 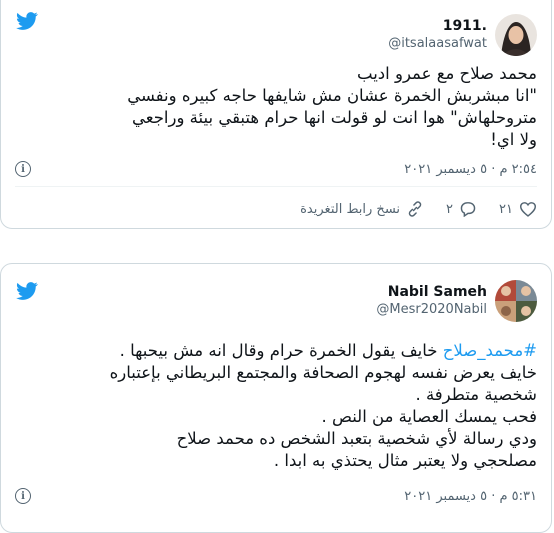 I want to click on tweet-line: فحب يمسك العصاية من النص ., so click(x=429, y=416).